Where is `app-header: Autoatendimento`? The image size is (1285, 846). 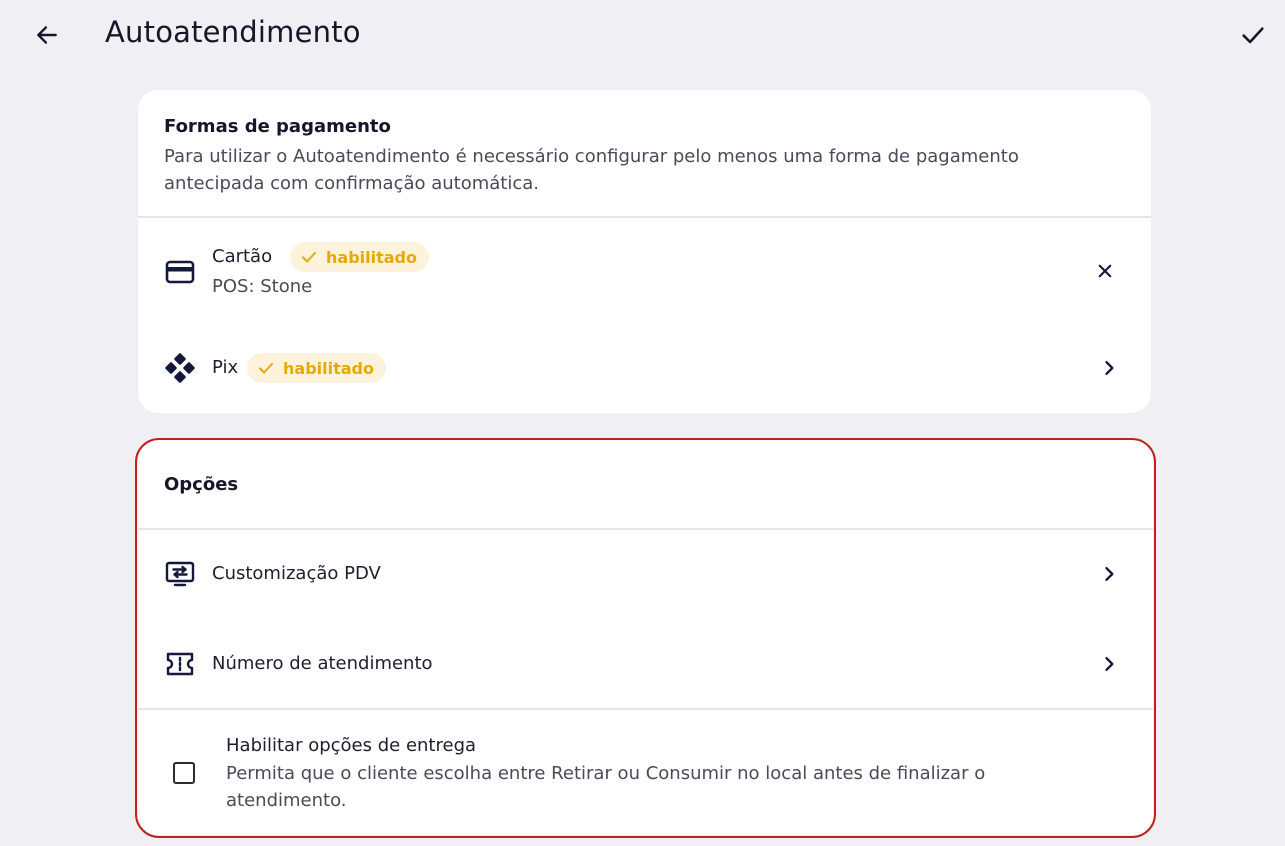 app-header: Autoatendimento is located at coordinates (642, 35).